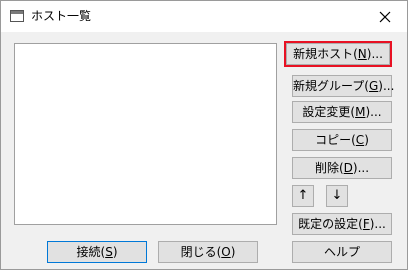 The height and width of the screenshot is (270, 408). What do you see at coordinates (97, 252) in the screenshot?
I see `connect-button: 接続(S)` at bounding box center [97, 252].